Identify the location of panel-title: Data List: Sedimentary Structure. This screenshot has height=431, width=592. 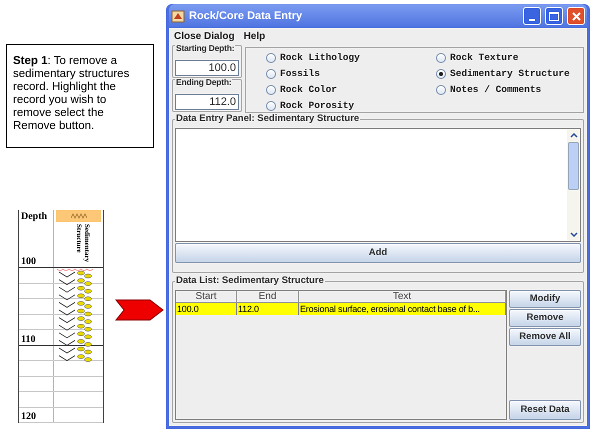
(250, 281).